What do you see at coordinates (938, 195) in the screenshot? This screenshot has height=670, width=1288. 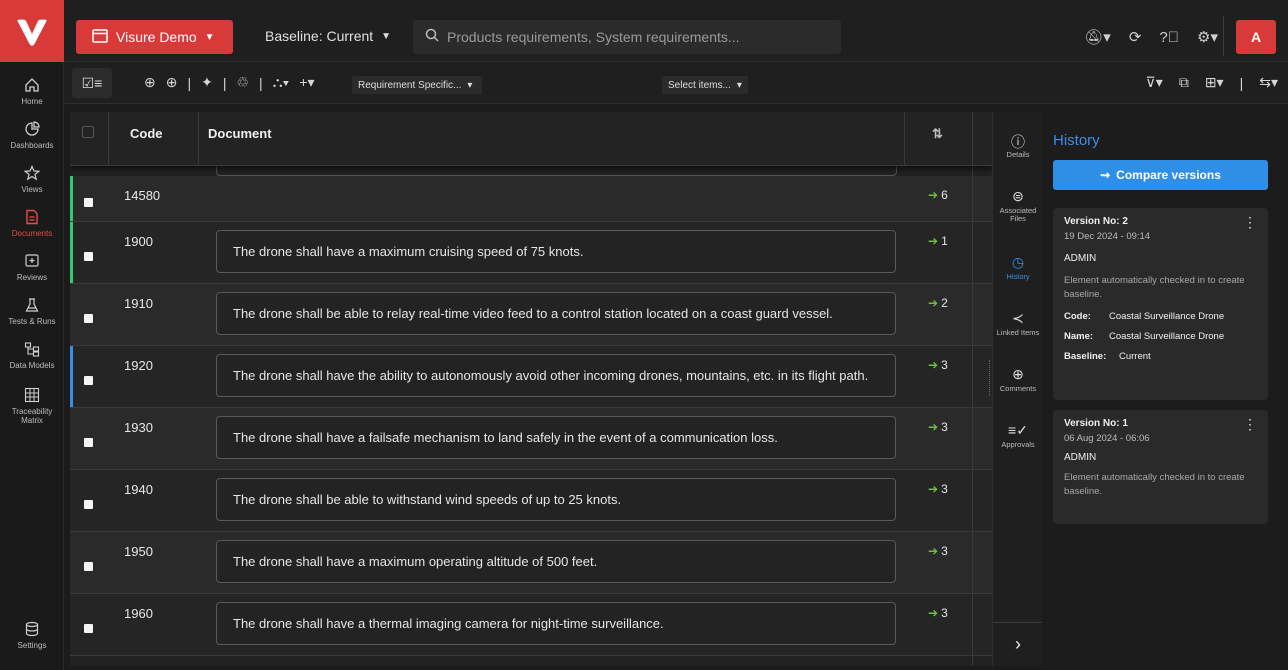 I see `links-count: ➔ 6` at bounding box center [938, 195].